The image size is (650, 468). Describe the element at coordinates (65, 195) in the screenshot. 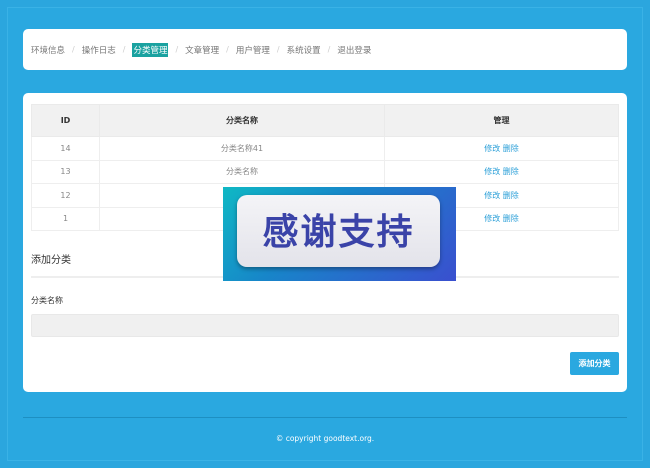

I see `cell-id: 12` at that location.